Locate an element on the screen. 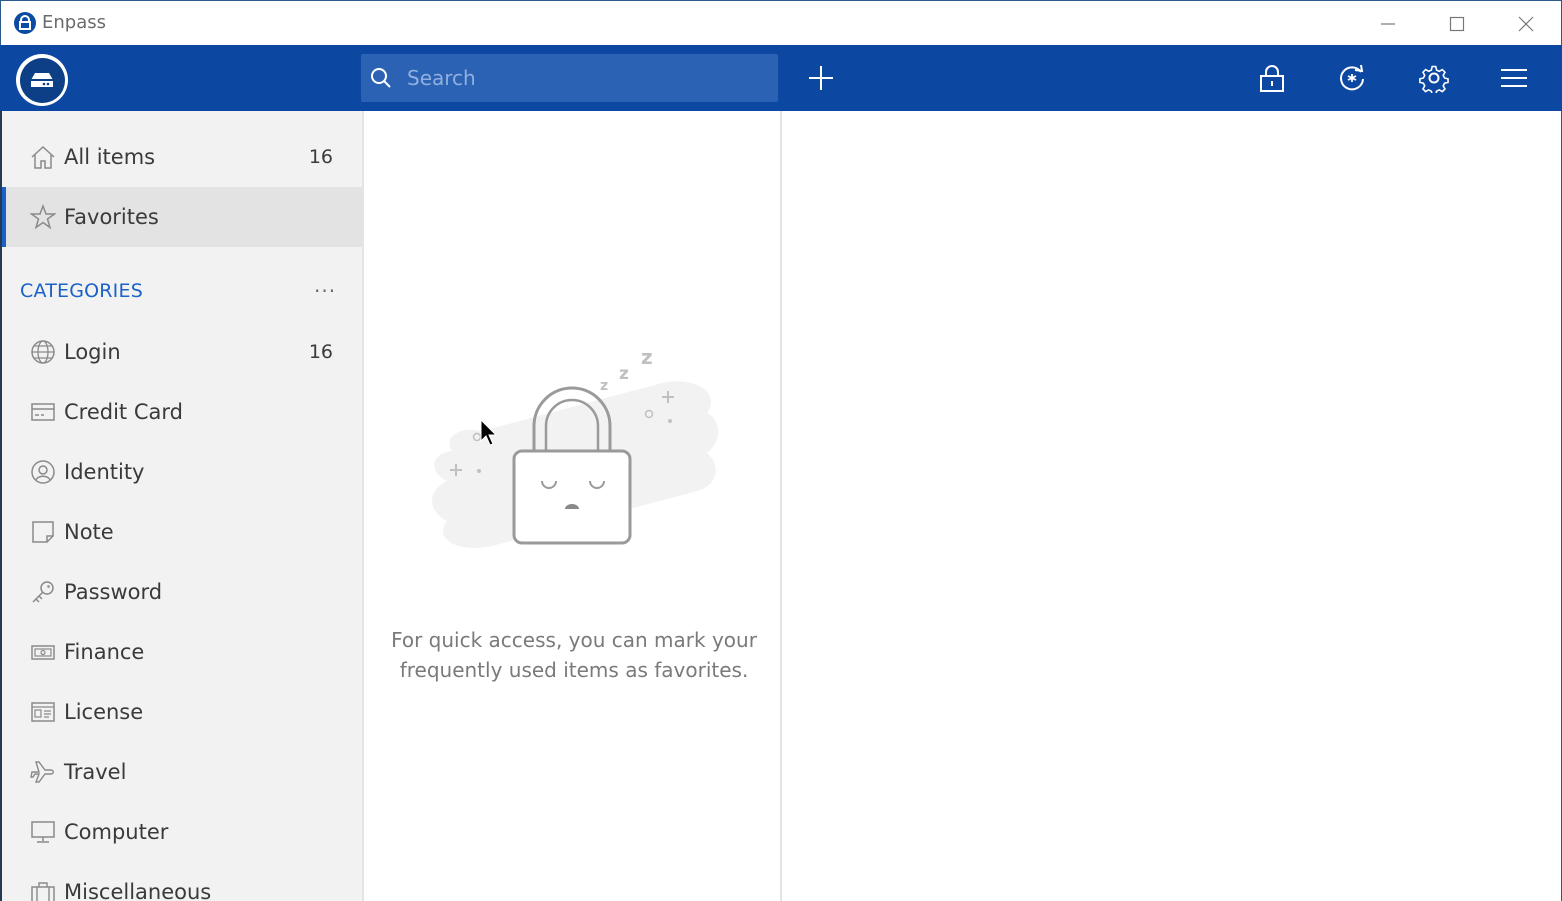 The width and height of the screenshot is (1562, 901). settings-button is located at coordinates (1434, 78).